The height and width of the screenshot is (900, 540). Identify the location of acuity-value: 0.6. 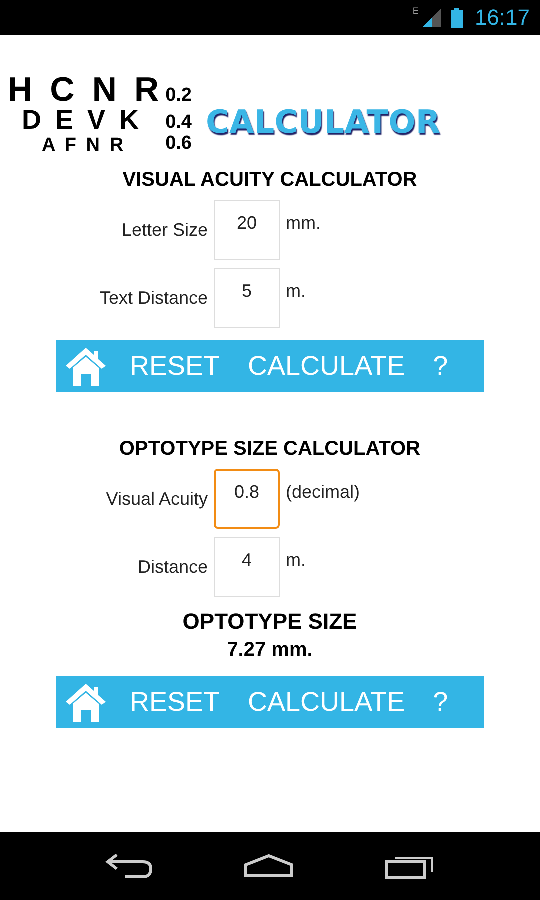
(179, 143).